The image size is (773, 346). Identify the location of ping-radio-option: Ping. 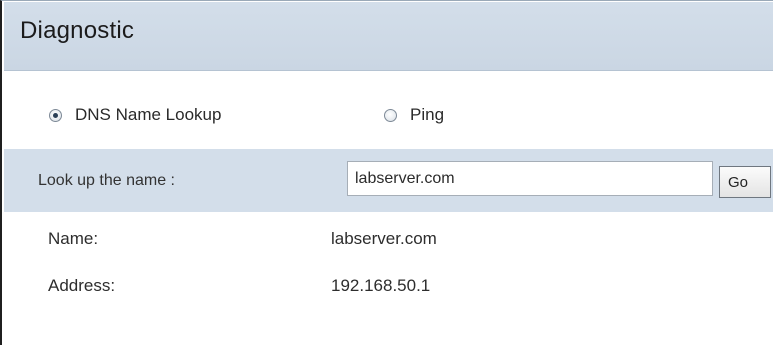
(414, 115).